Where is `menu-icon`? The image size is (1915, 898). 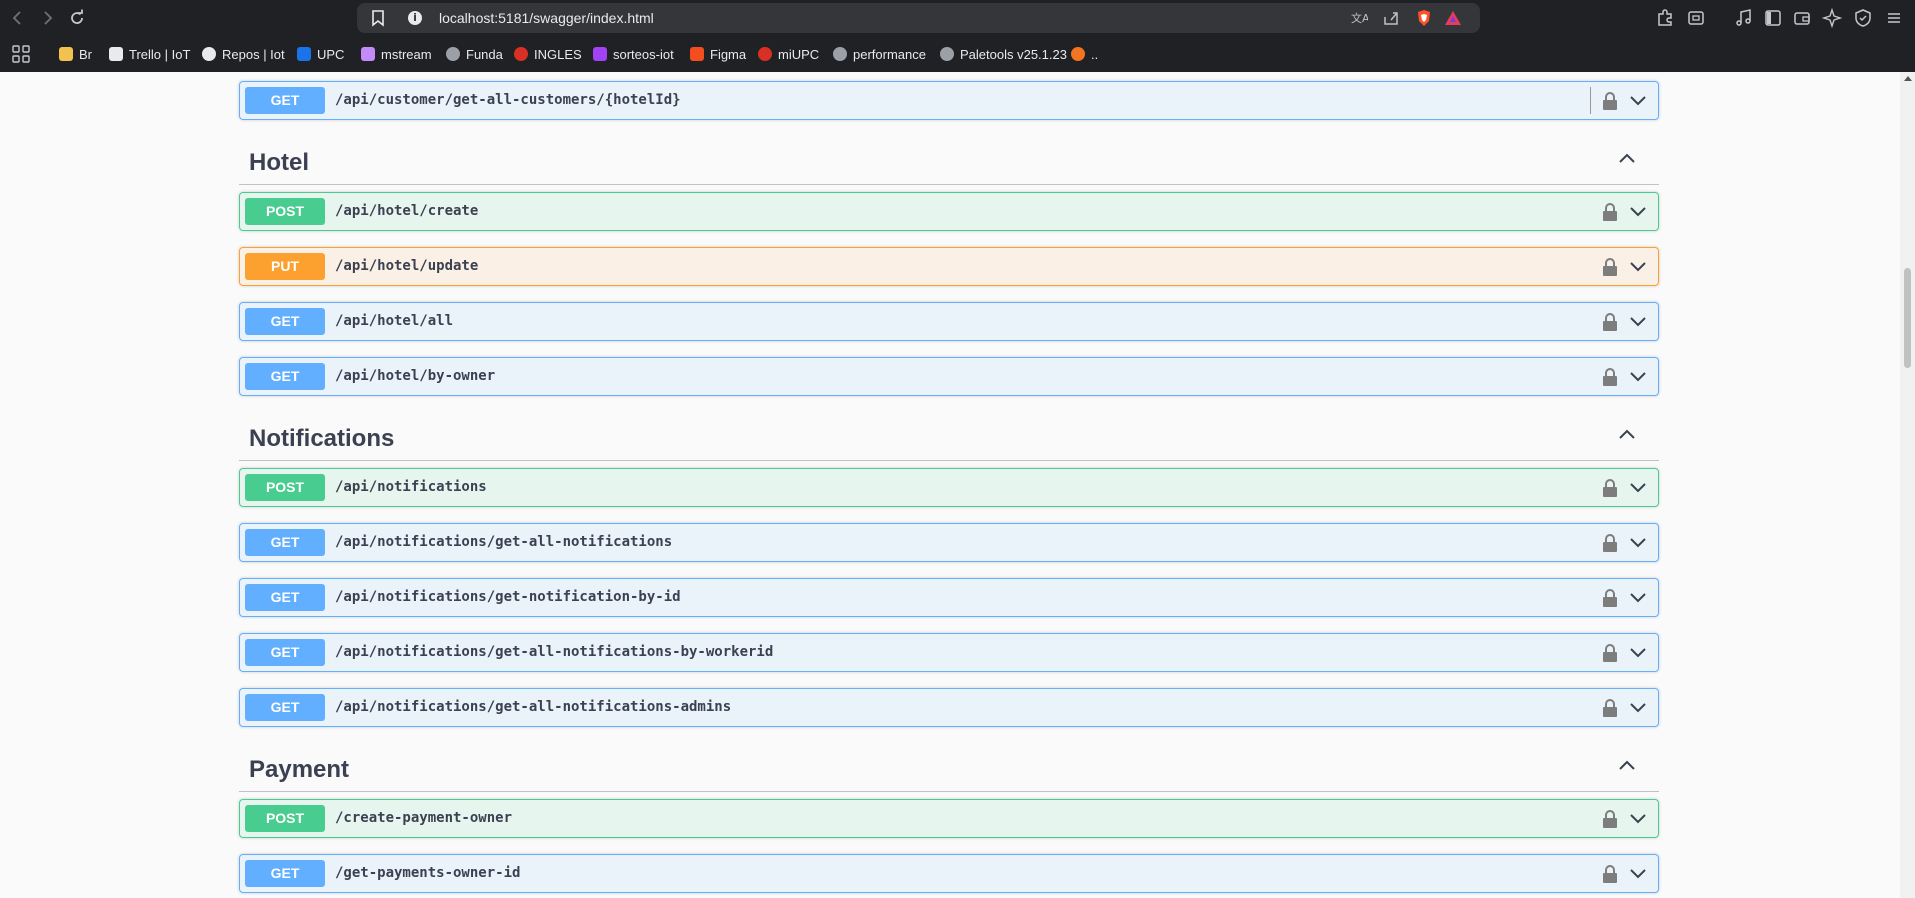
menu-icon is located at coordinates (1894, 18).